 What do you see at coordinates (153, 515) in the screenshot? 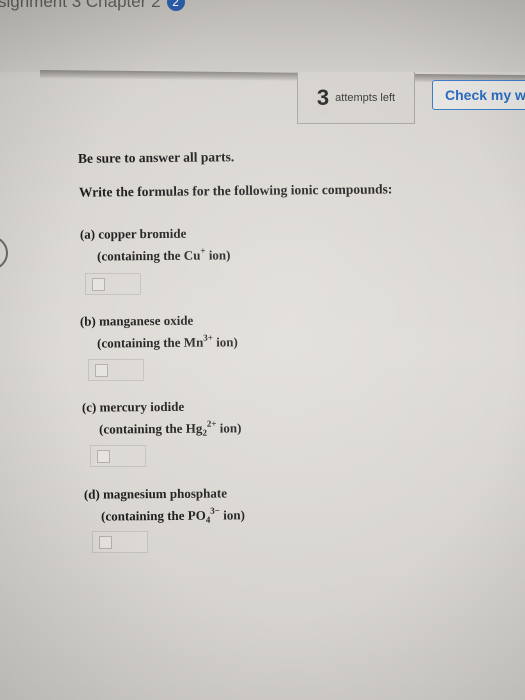
I see `part-d-hint-text: (containing the PO` at bounding box center [153, 515].